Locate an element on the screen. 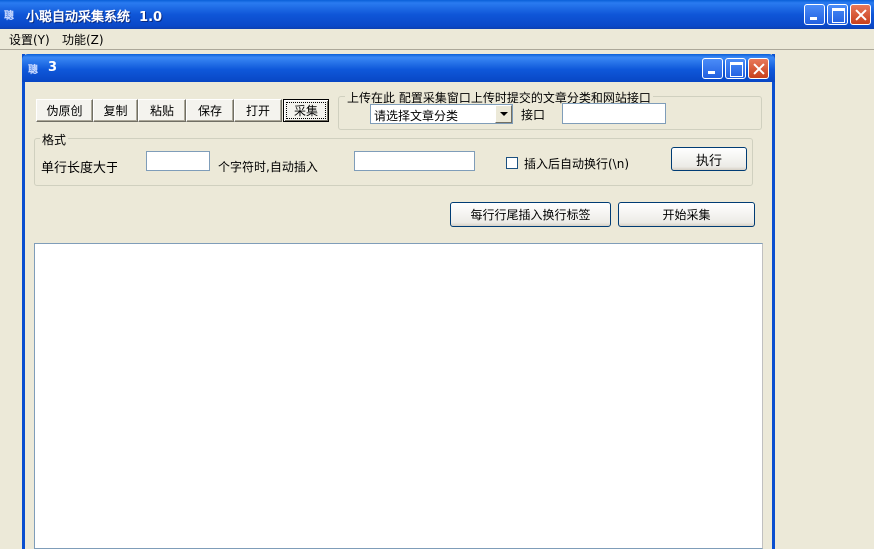  child-minimize-button is located at coordinates (712, 68).